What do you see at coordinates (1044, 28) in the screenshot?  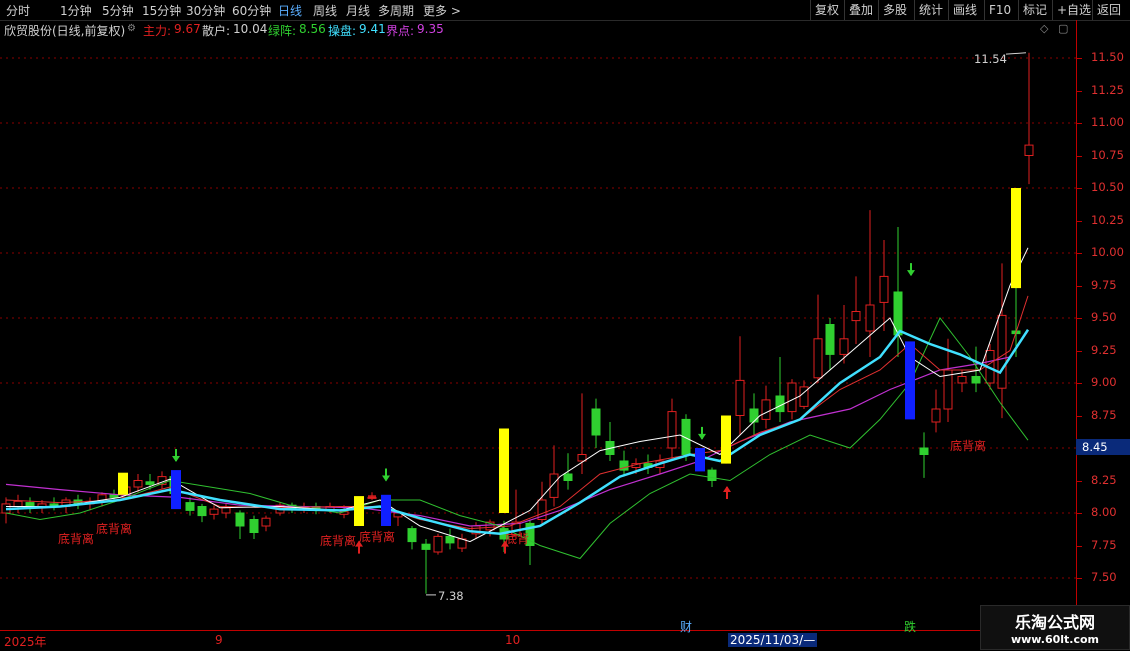 I see `diamond-icon: ◇` at bounding box center [1044, 28].